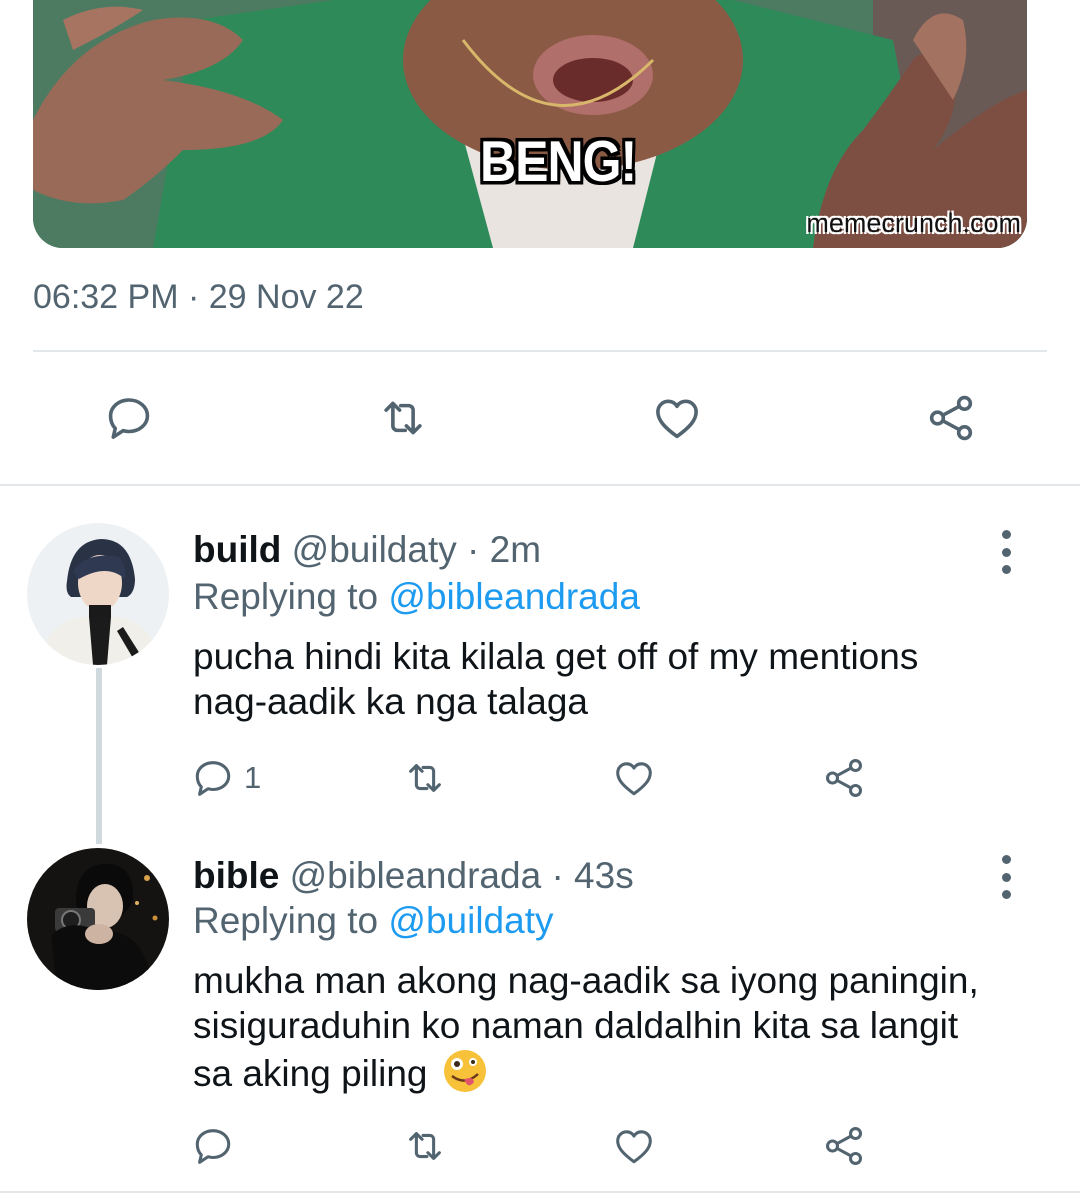  What do you see at coordinates (464, 1071) in the screenshot?
I see `zany-face-emoji` at bounding box center [464, 1071].